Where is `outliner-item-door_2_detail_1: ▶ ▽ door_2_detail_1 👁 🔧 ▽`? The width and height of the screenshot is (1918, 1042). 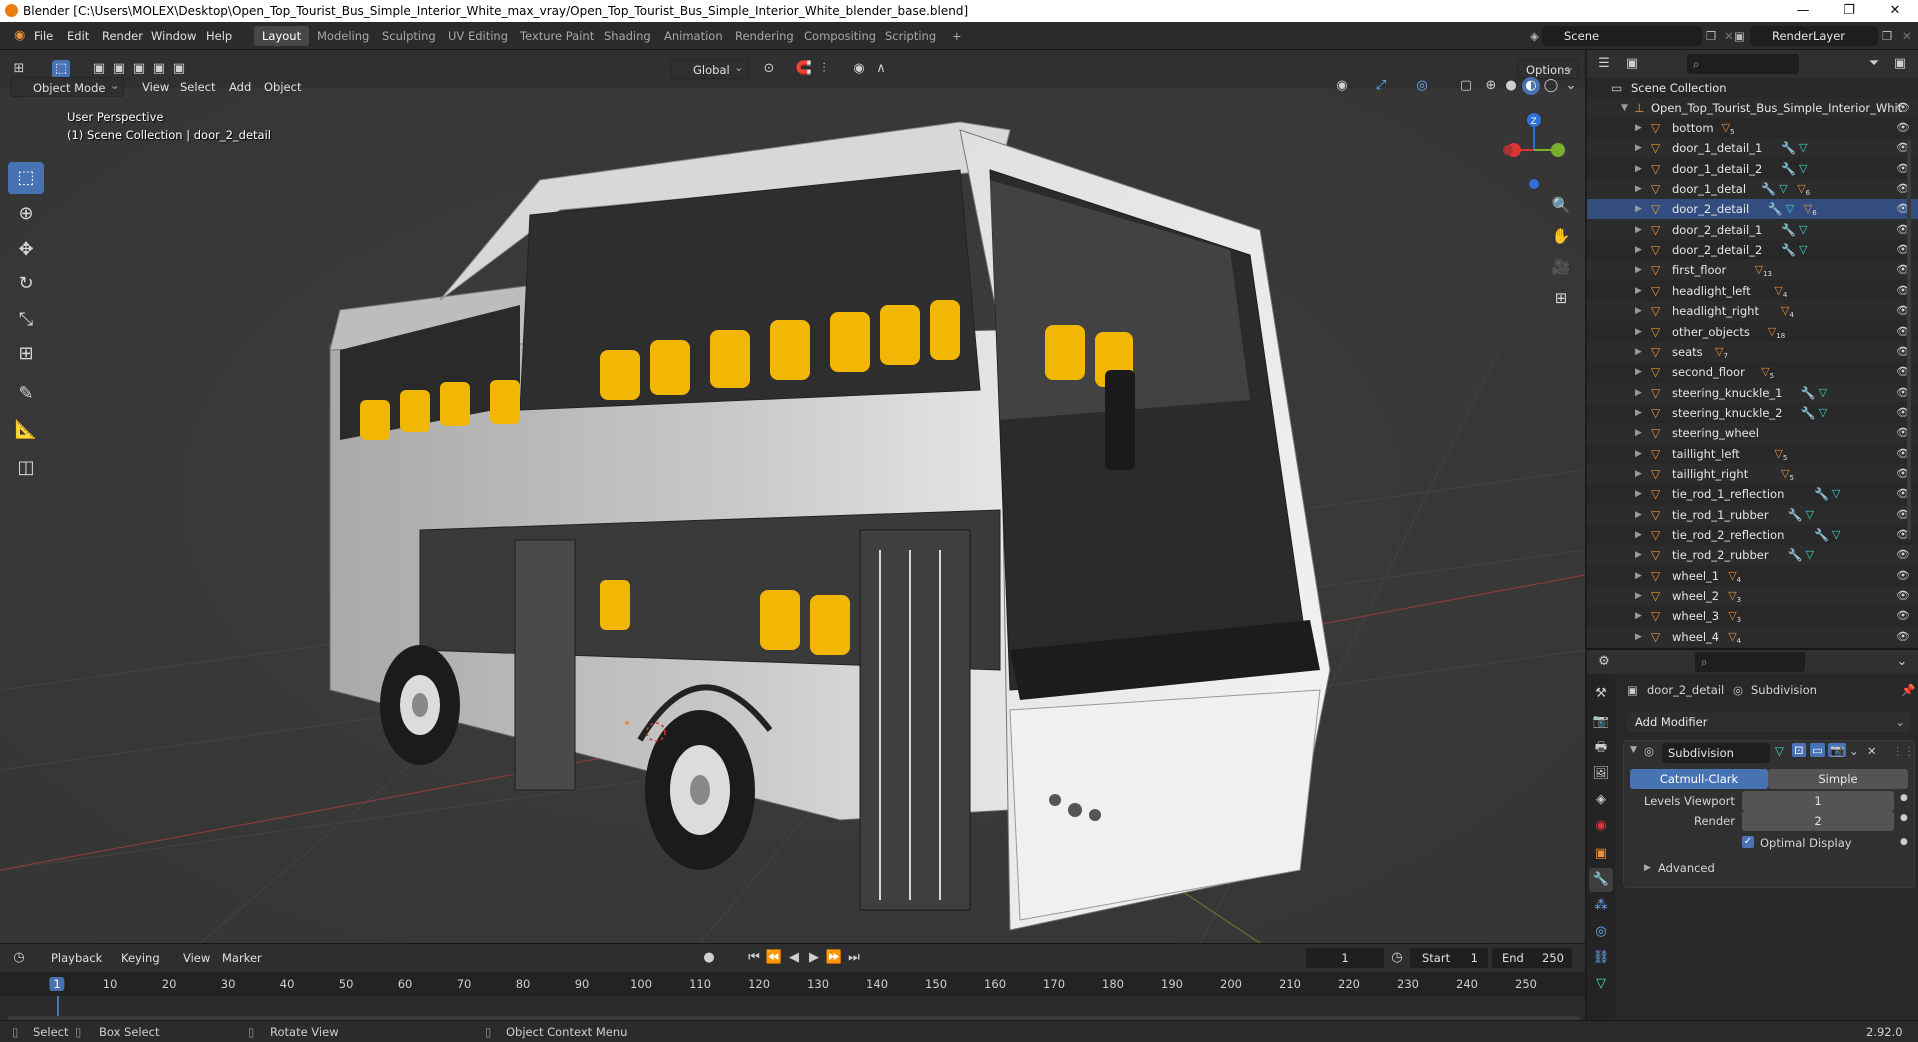
outliner-item-door_2_detail_1: ▶ ▽ door_2_detail_1 👁 🔧 ▽ is located at coordinates (1752, 229).